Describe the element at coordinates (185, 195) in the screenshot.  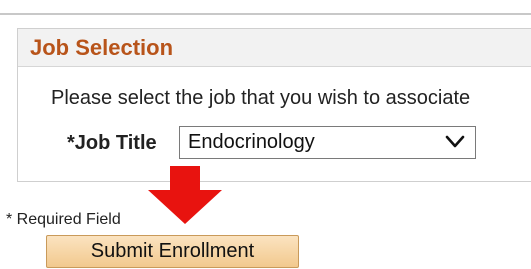
I see `red-down-arrow-icon` at that location.